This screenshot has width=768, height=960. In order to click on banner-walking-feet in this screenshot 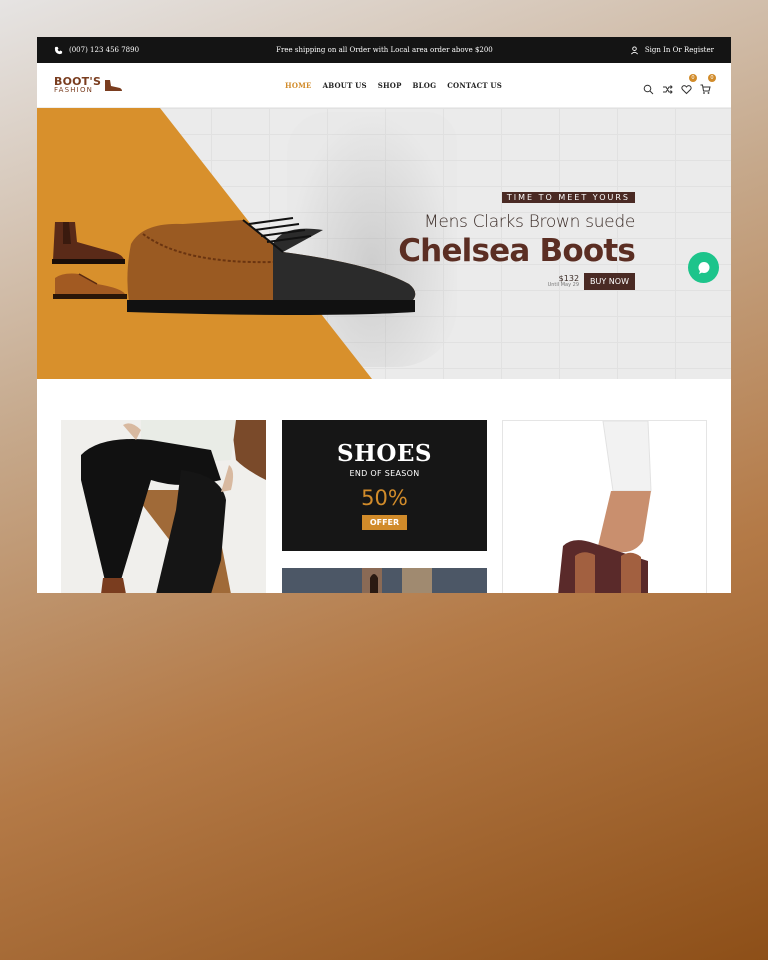, I will do `click(384, 580)`.